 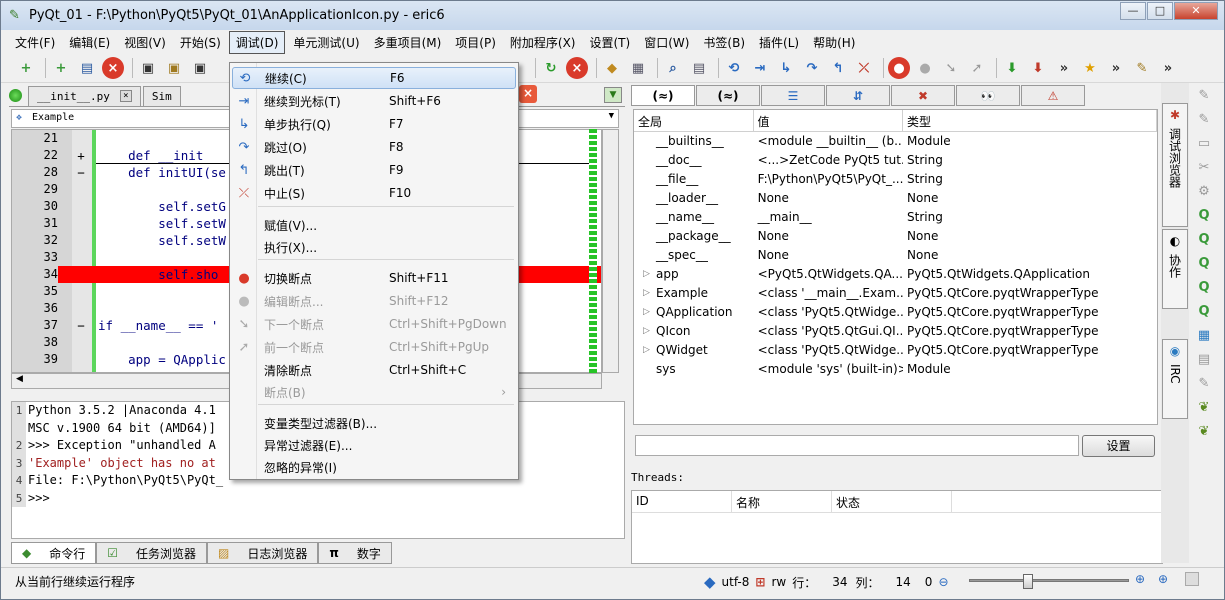 What do you see at coordinates (1168, 68) in the screenshot?
I see `more-chevron-3-icon: »` at bounding box center [1168, 68].